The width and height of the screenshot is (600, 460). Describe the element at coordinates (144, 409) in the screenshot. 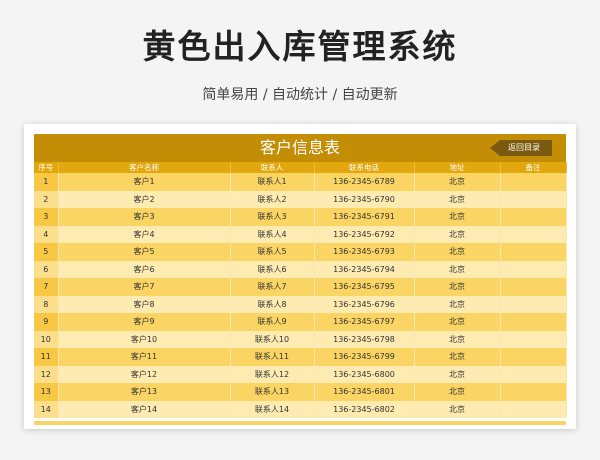

I see `cell-customer-name: 客户14` at that location.